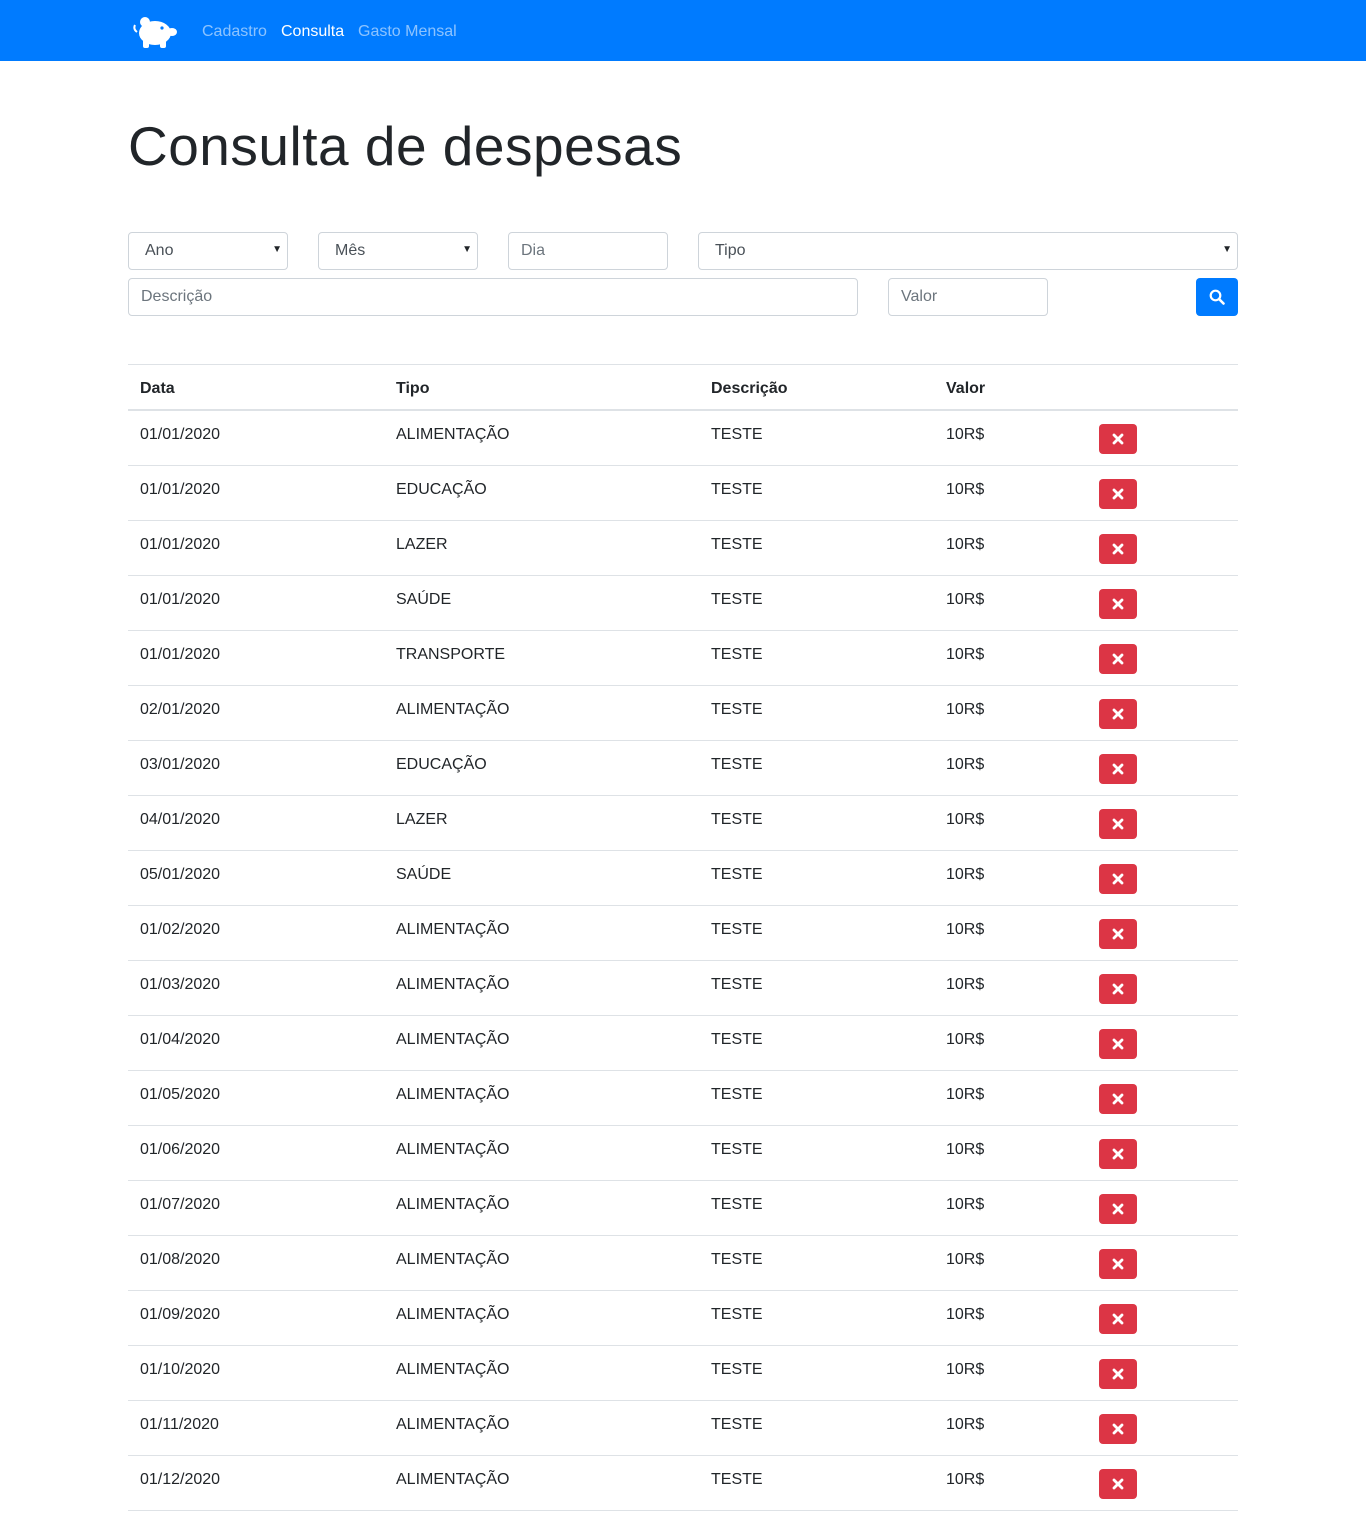 The height and width of the screenshot is (1527, 1366). What do you see at coordinates (683, 1263) in the screenshot?
I see `table-row: 01/08/2020 ALIMENTAÇÃO TESTE 10R$` at bounding box center [683, 1263].